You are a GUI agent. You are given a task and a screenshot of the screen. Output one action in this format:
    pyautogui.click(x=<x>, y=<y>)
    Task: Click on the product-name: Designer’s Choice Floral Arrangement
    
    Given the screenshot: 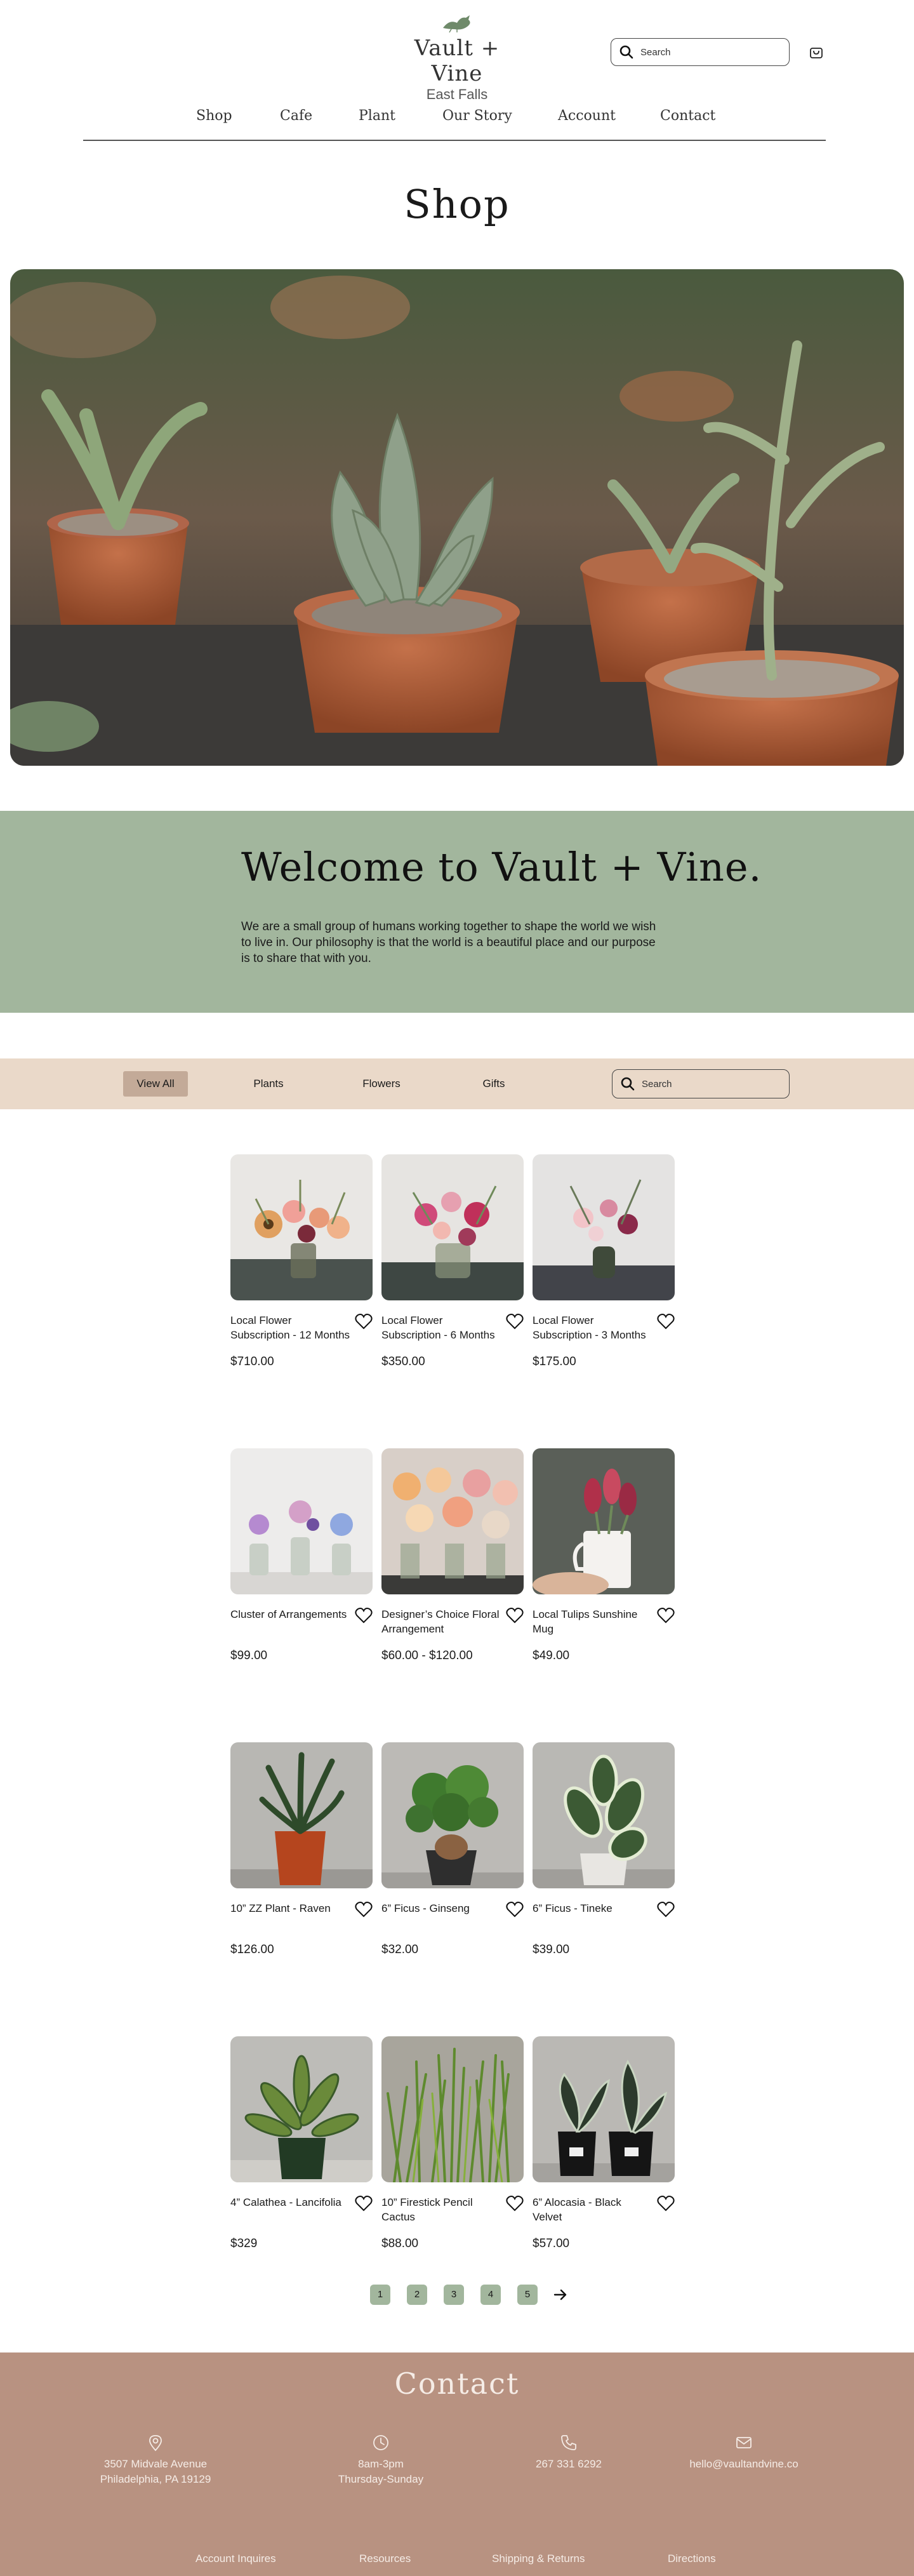 What is the action you would take?
    pyautogui.click(x=441, y=1622)
    